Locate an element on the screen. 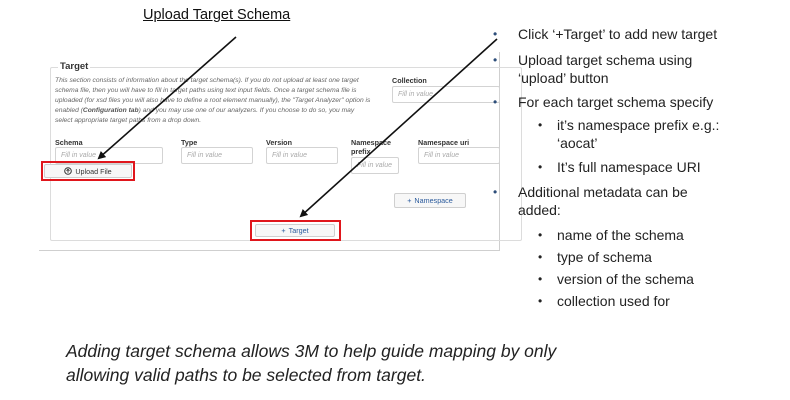  sub-bullet-item: • collection used for is located at coordinates (604, 301).